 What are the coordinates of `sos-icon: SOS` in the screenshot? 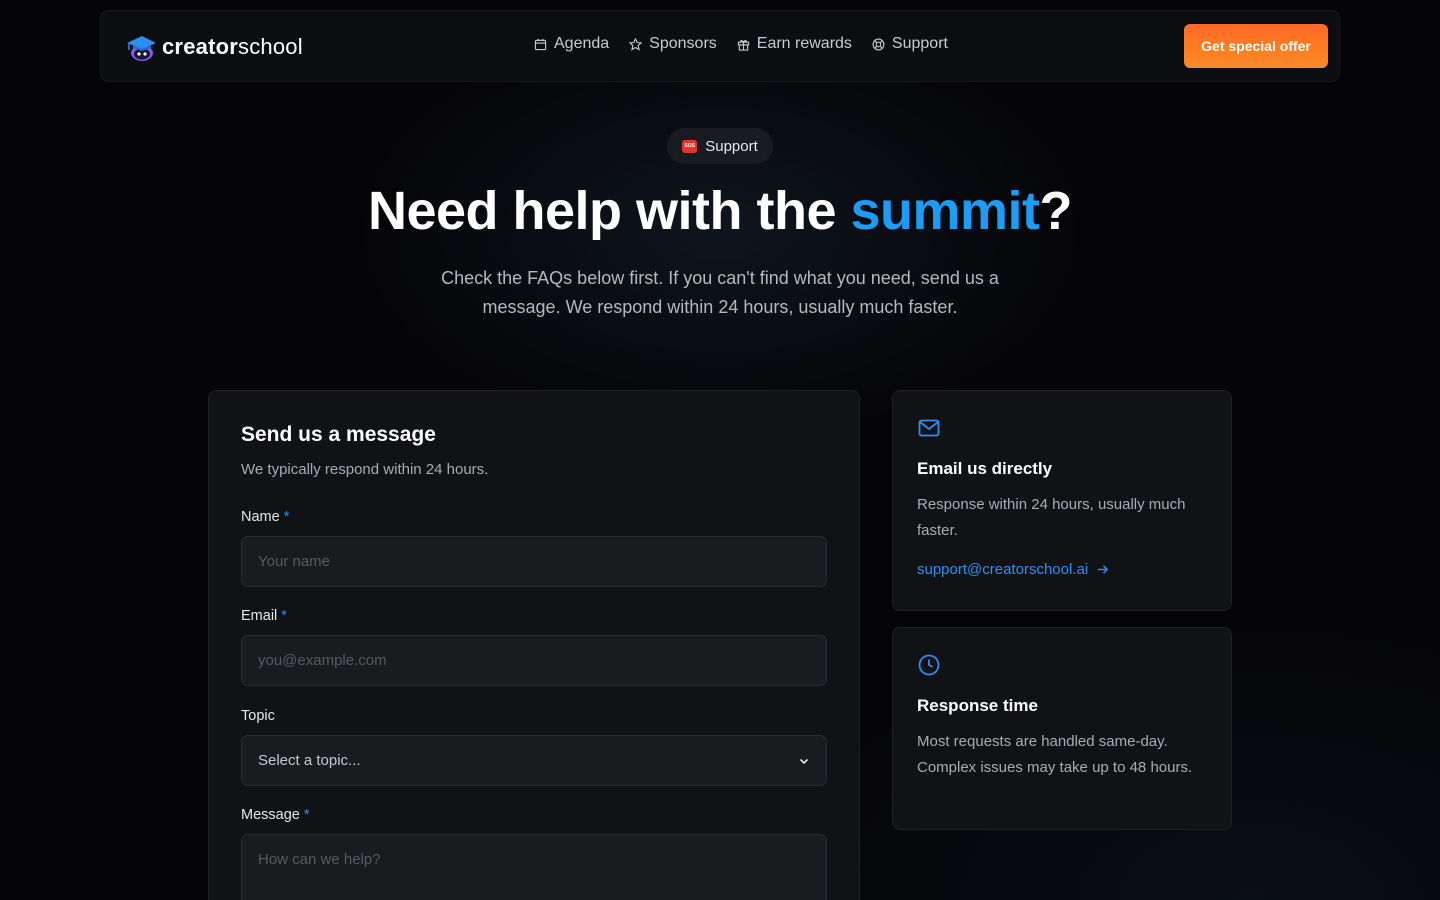 It's located at (690, 146).